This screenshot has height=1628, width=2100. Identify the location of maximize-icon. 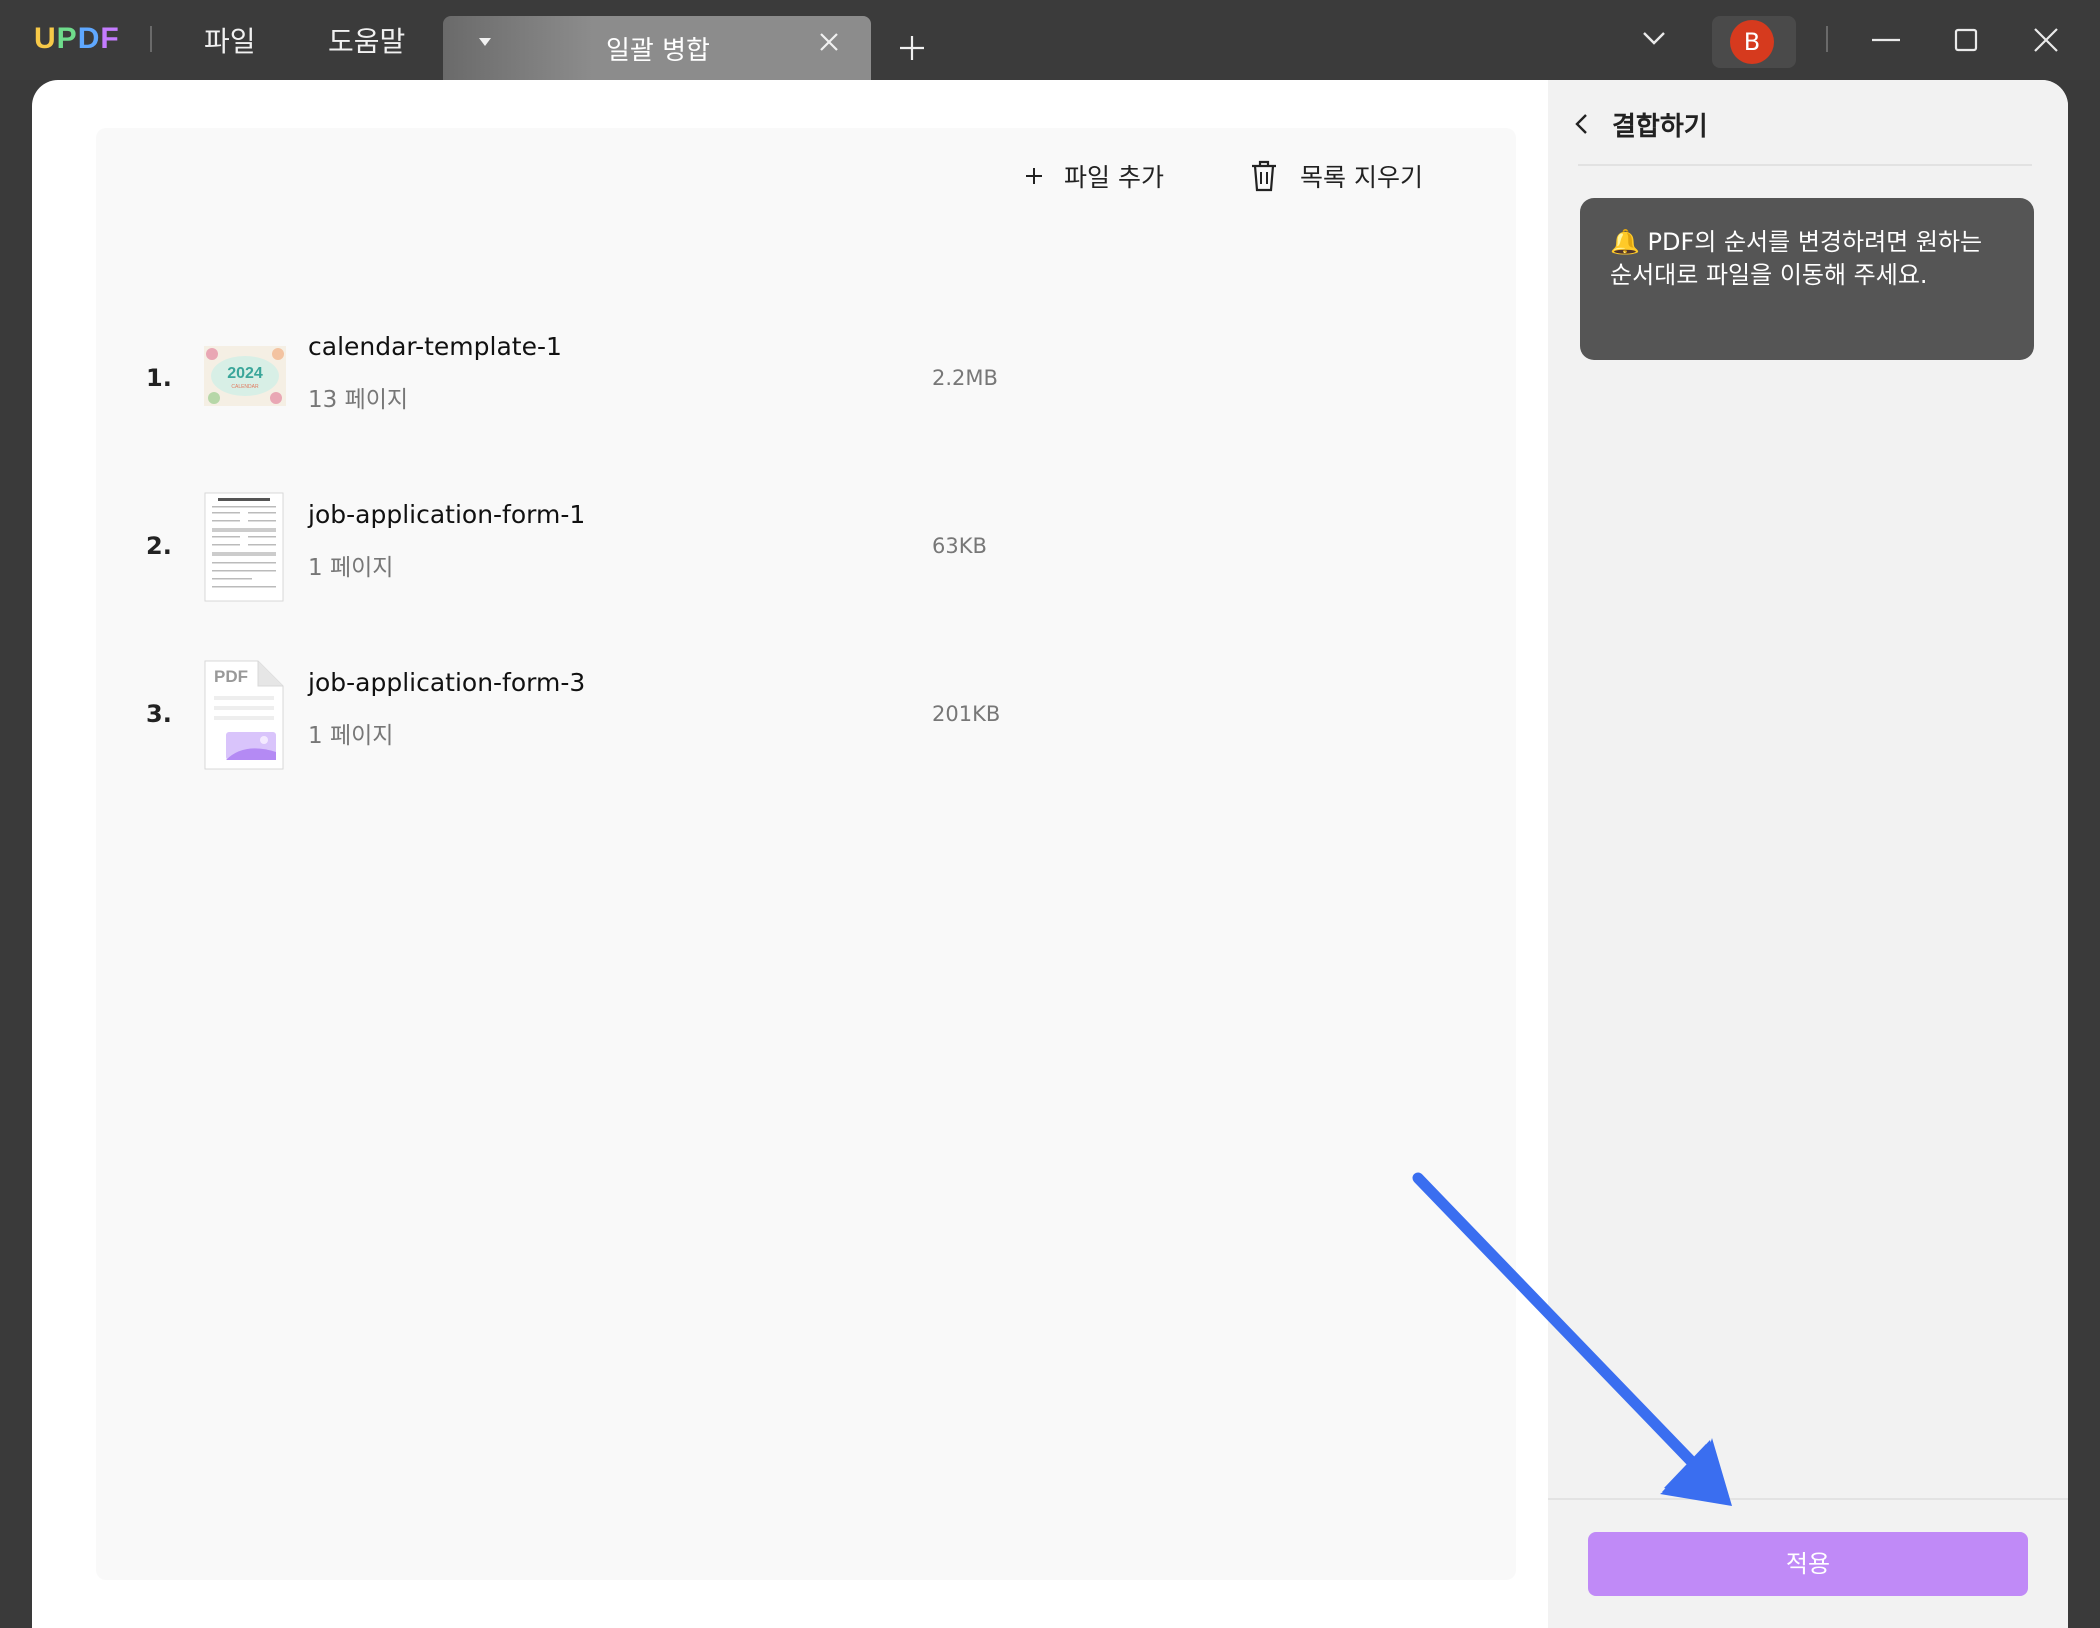
(1966, 40).